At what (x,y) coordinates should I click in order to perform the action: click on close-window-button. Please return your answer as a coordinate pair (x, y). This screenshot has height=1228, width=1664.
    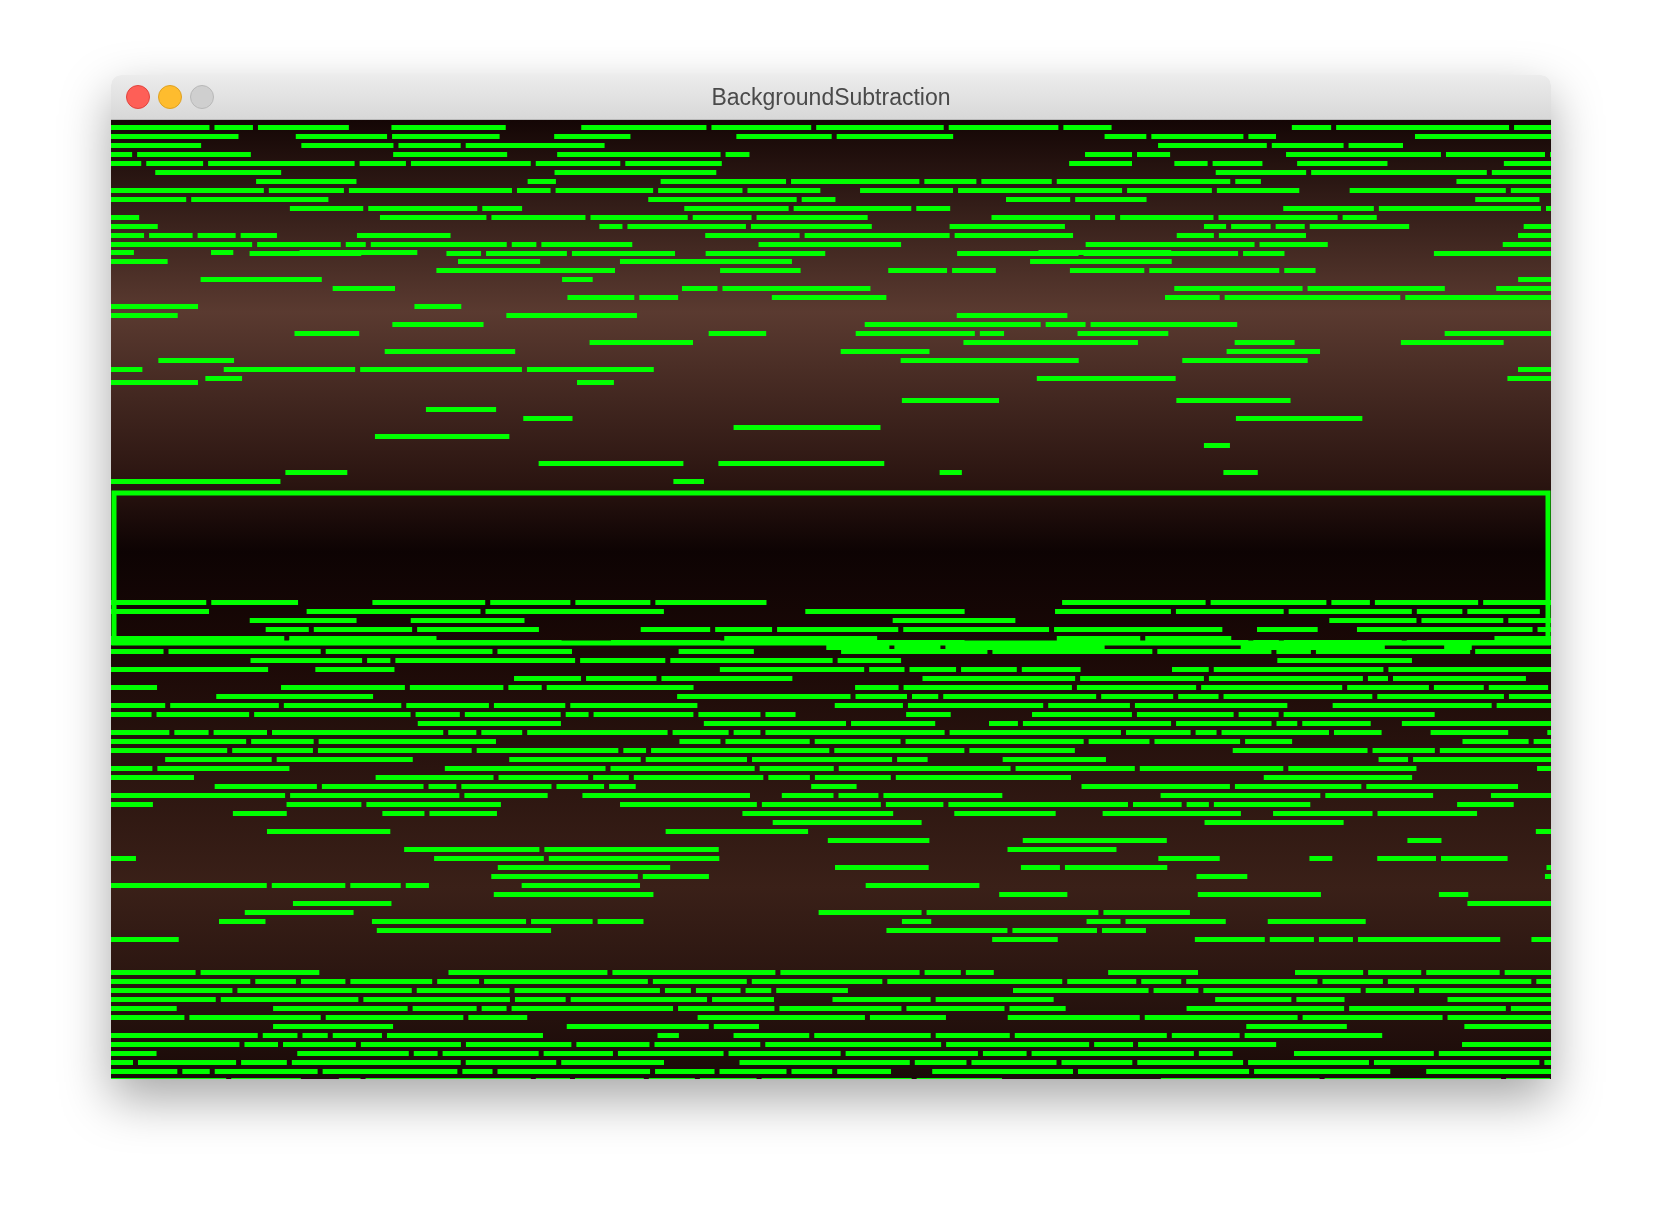
    Looking at the image, I should click on (138, 97).